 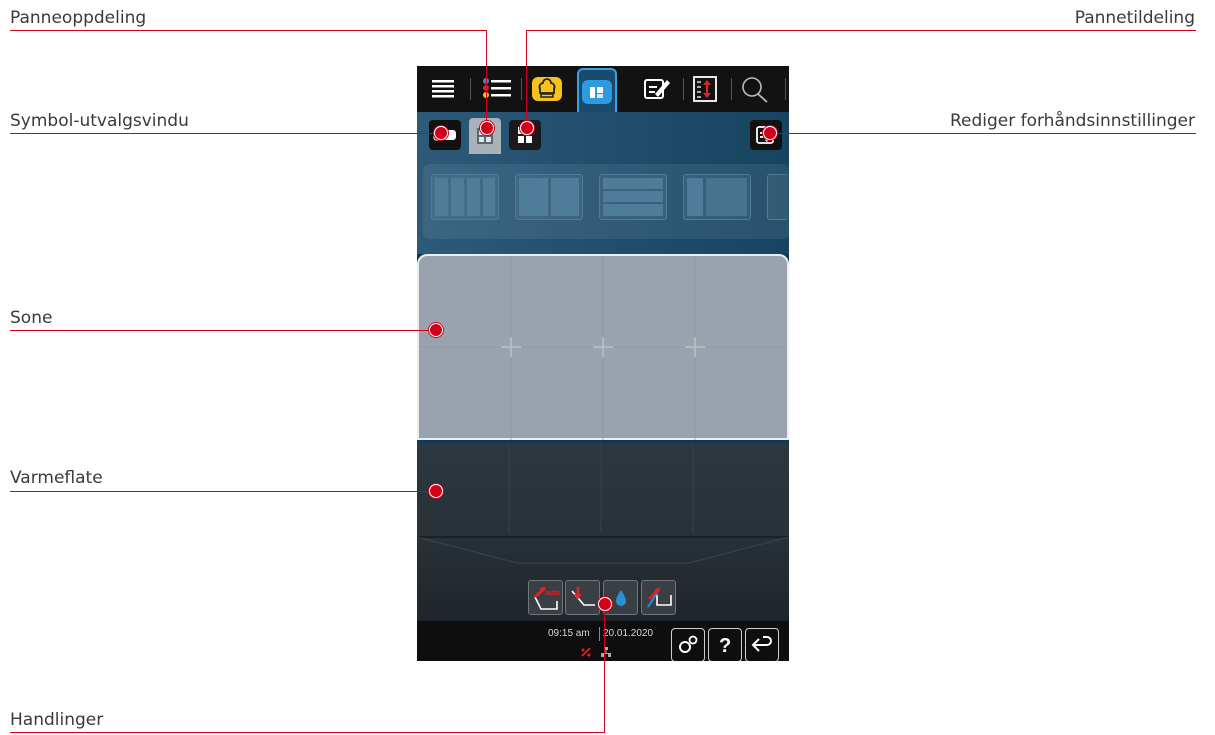 I want to click on help-icon: ?, so click(x=725, y=645).